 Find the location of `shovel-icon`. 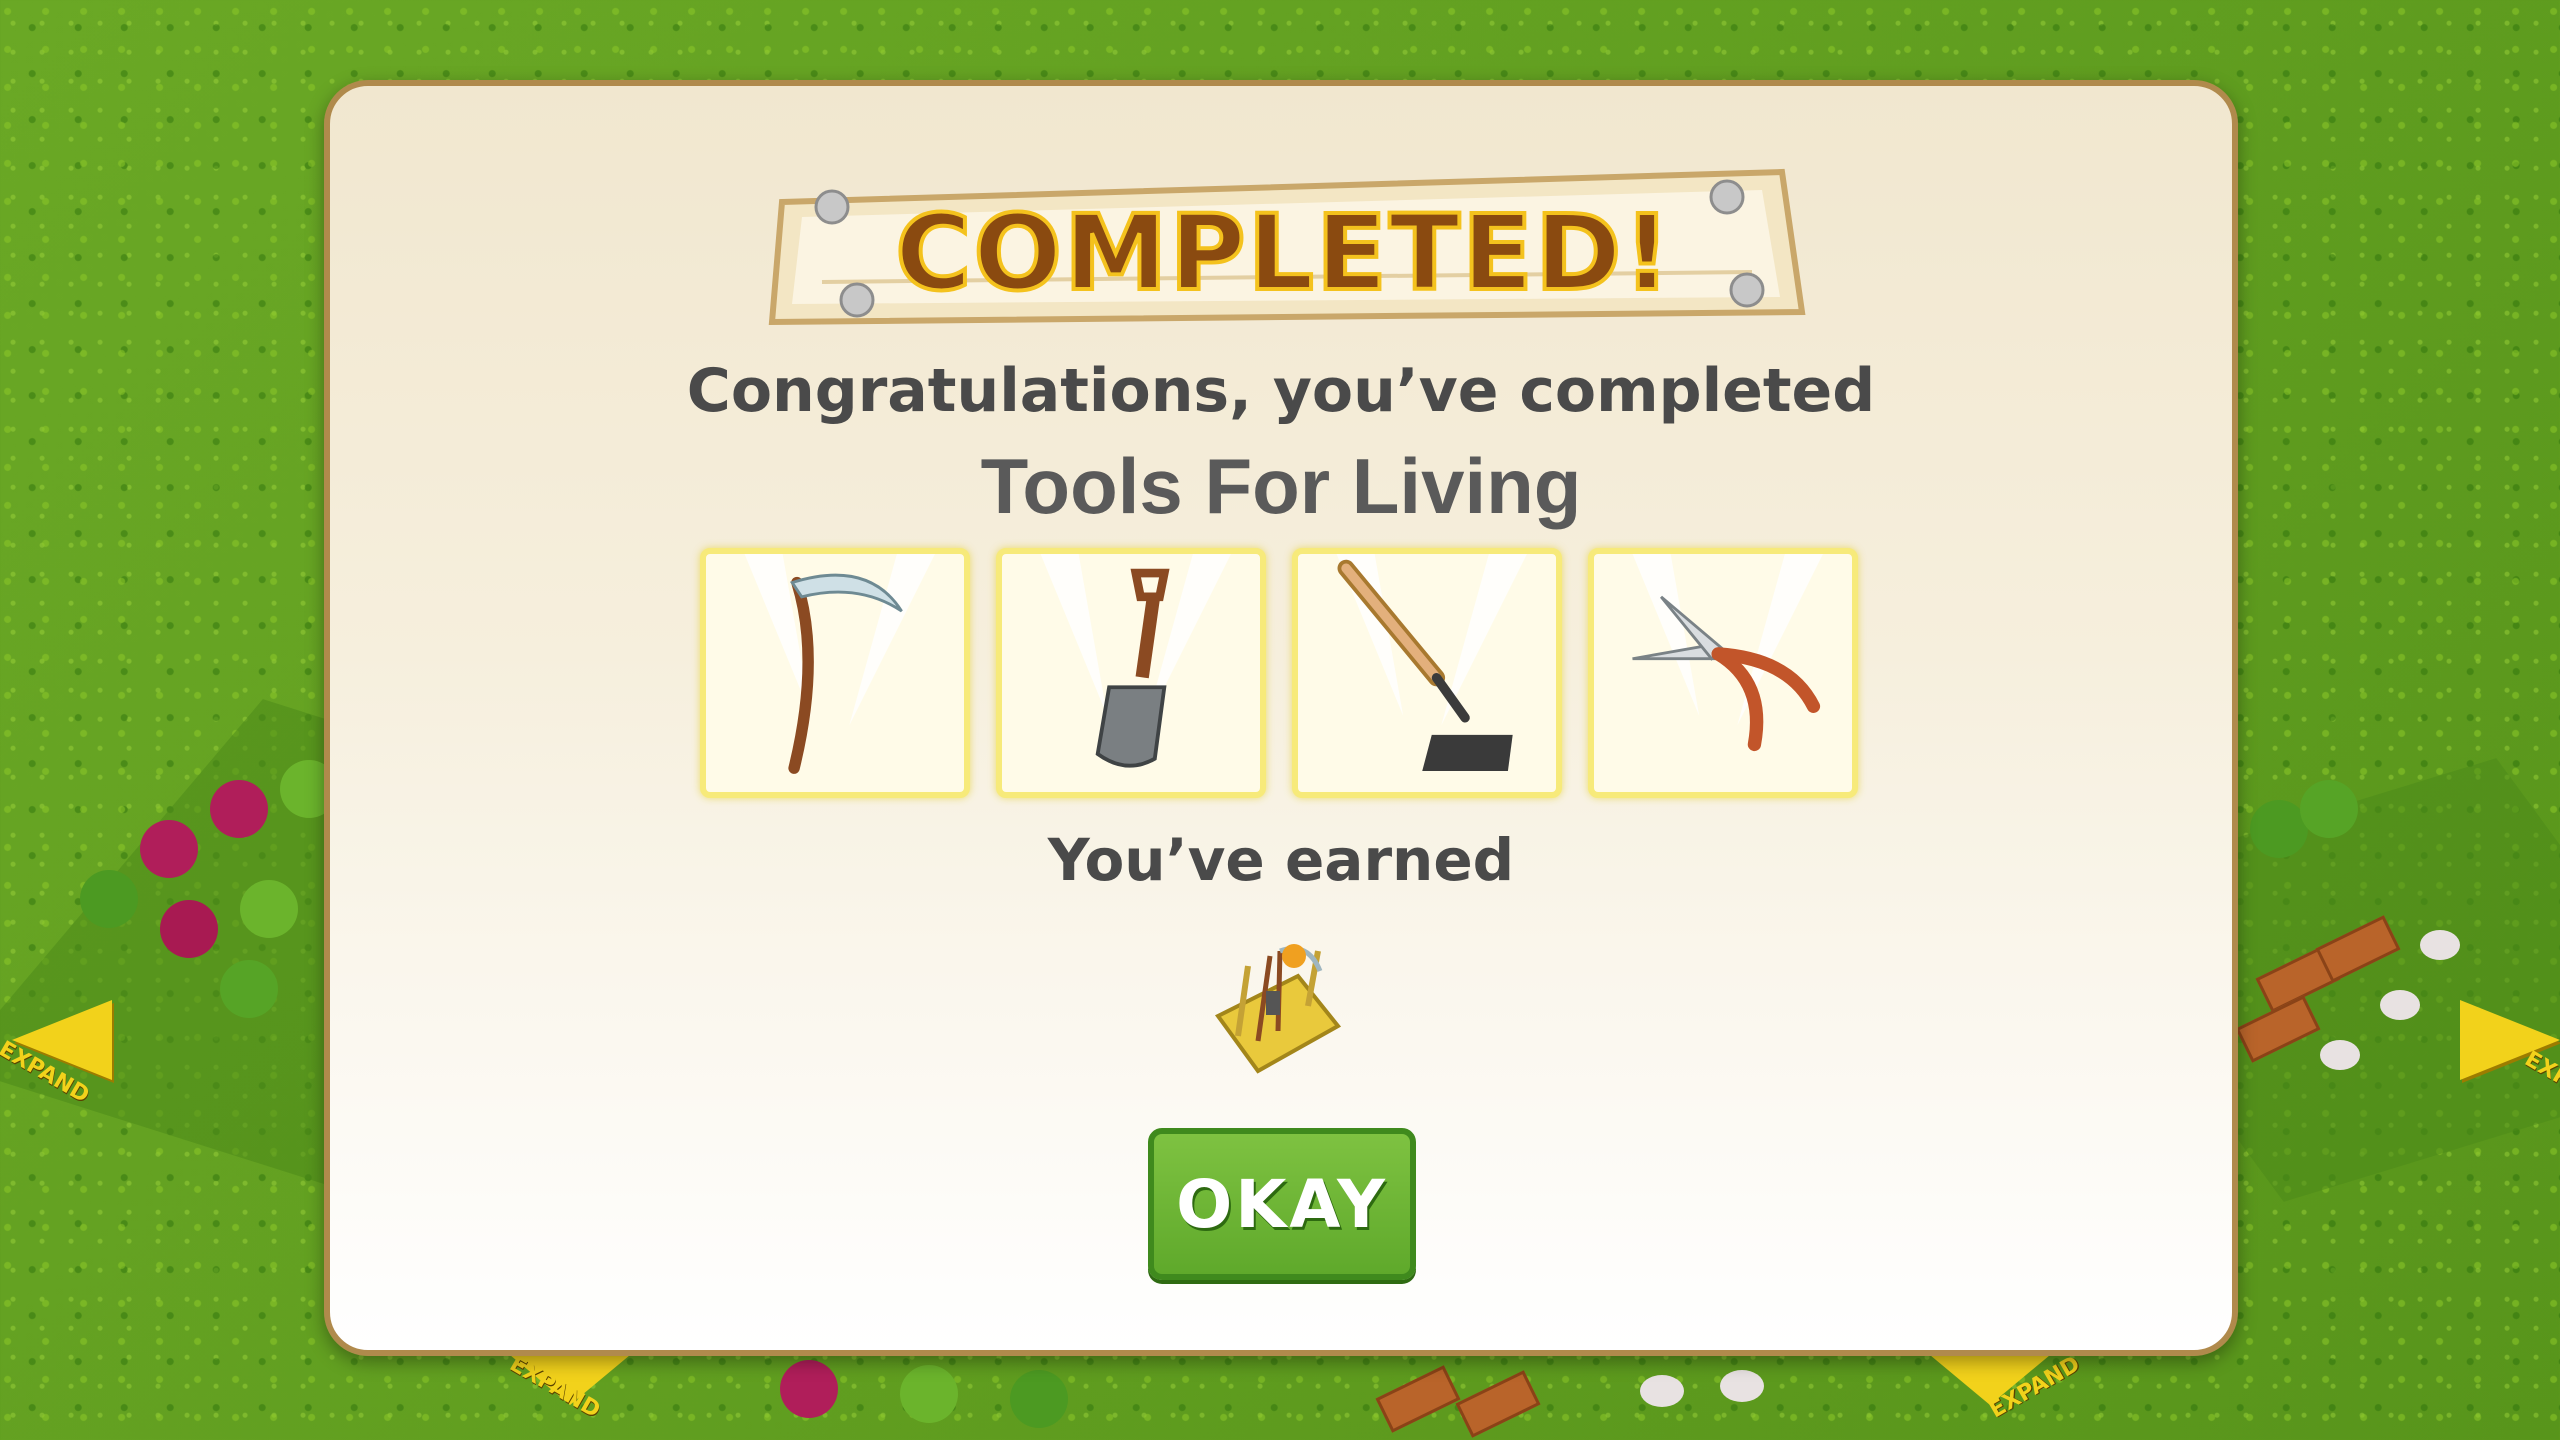

shovel-icon is located at coordinates (1135, 661).